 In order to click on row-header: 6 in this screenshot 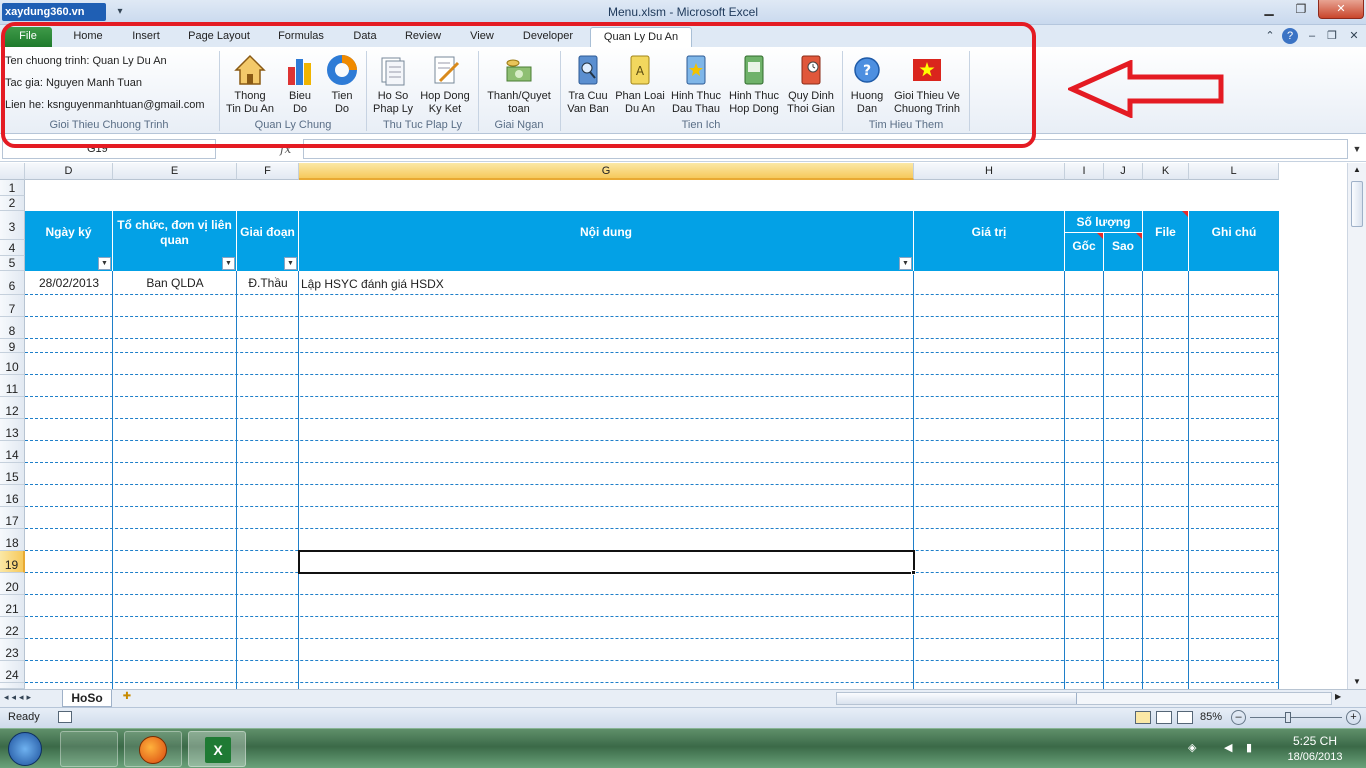, I will do `click(12, 283)`.